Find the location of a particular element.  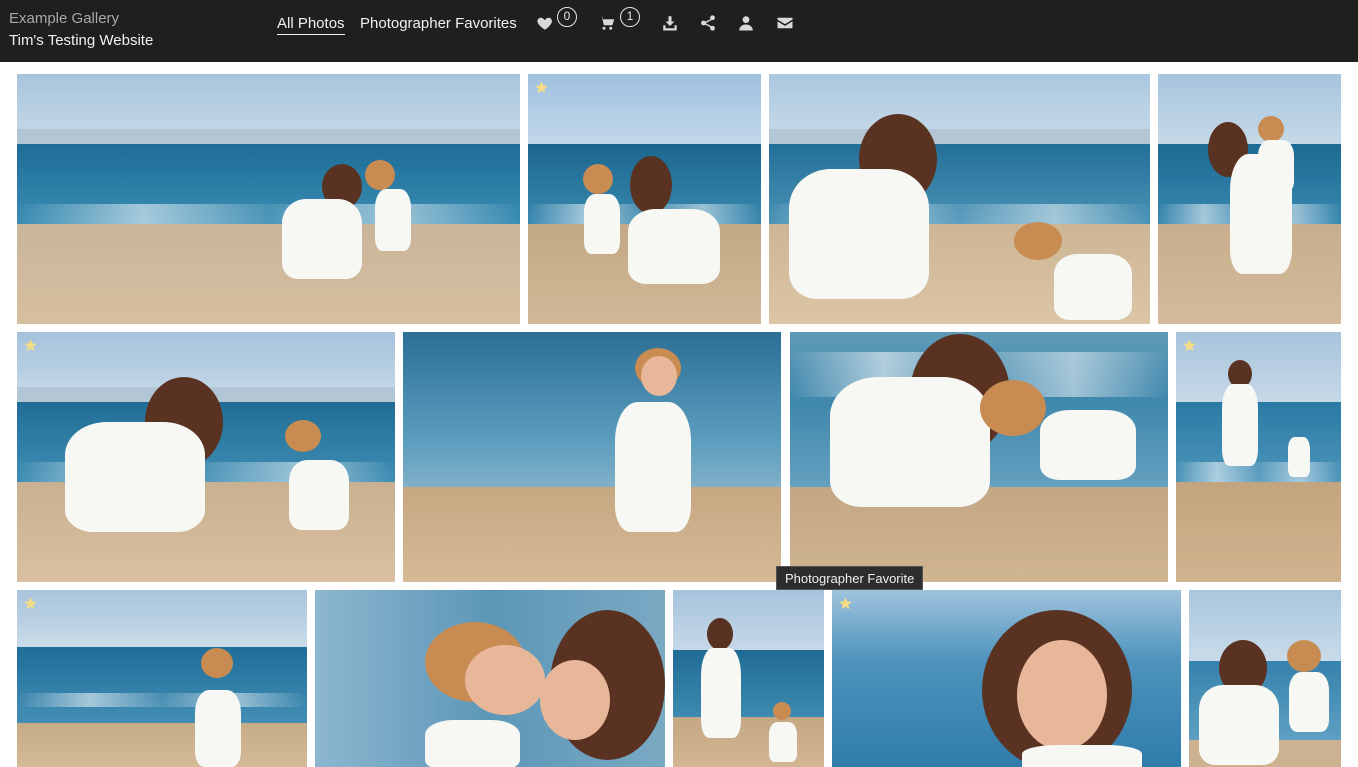

cart-icon is located at coordinates (607, 23).